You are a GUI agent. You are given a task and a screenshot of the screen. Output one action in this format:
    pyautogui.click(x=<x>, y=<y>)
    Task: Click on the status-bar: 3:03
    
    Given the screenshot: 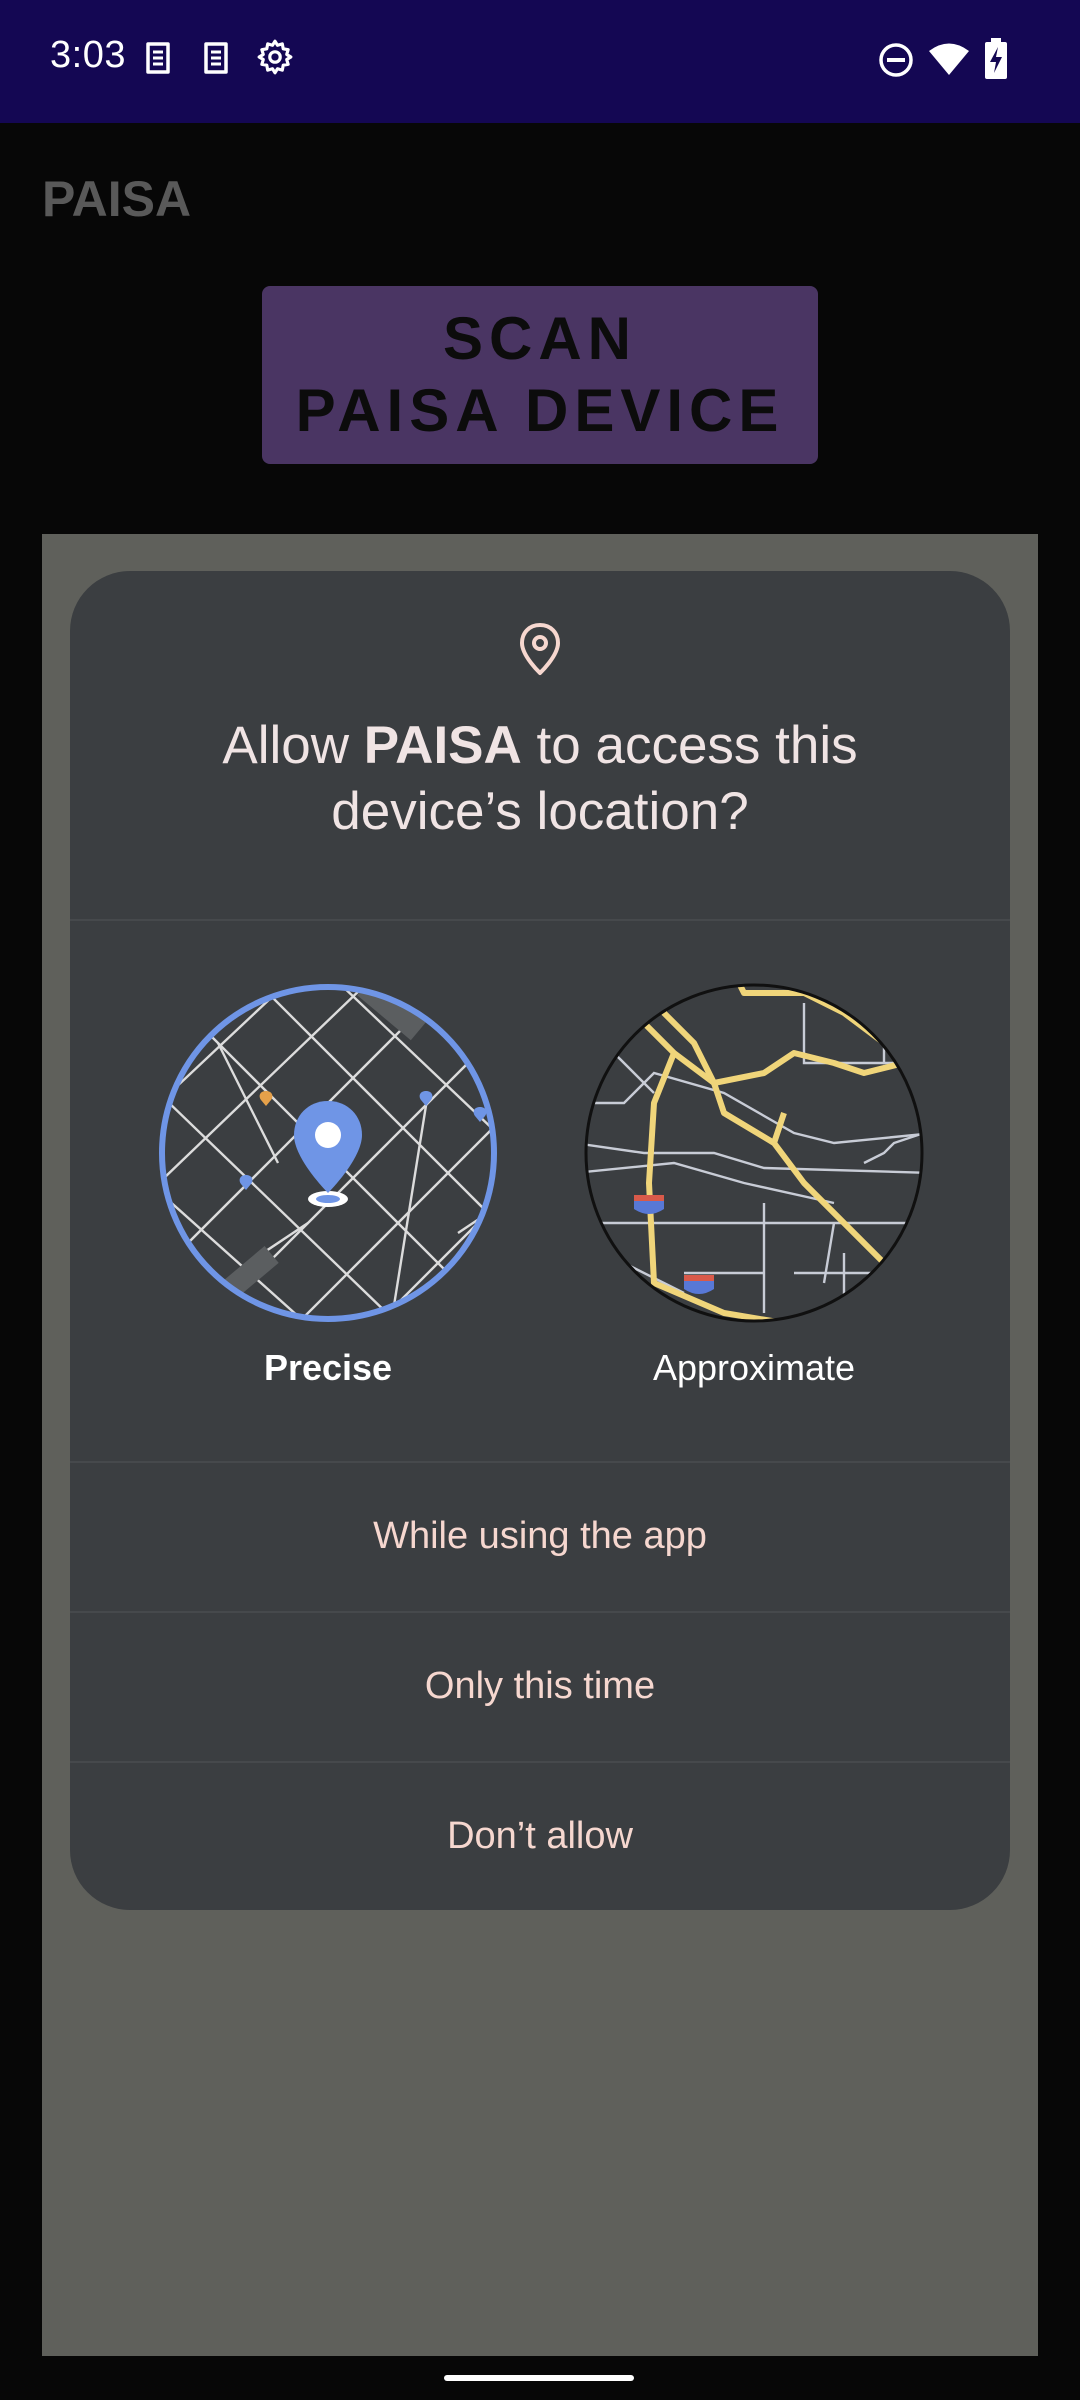 What is the action you would take?
    pyautogui.click(x=540, y=61)
    